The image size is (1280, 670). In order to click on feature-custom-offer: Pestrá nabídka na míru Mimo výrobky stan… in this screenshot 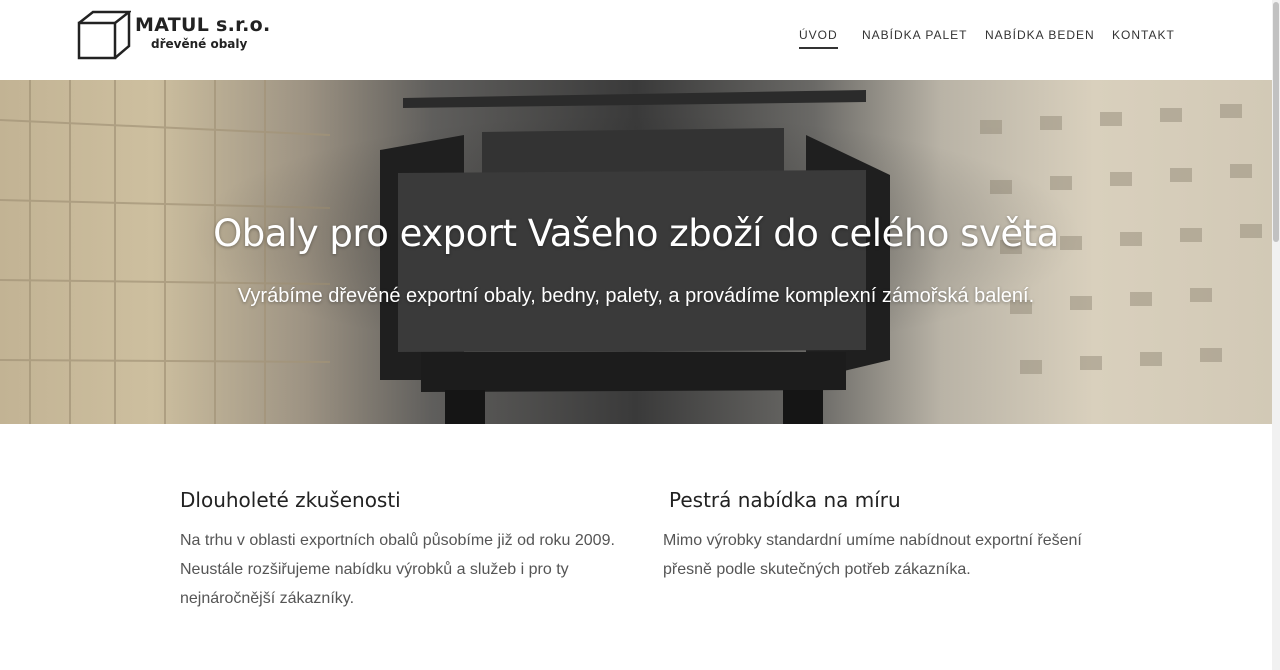, I will do `click(883, 536)`.